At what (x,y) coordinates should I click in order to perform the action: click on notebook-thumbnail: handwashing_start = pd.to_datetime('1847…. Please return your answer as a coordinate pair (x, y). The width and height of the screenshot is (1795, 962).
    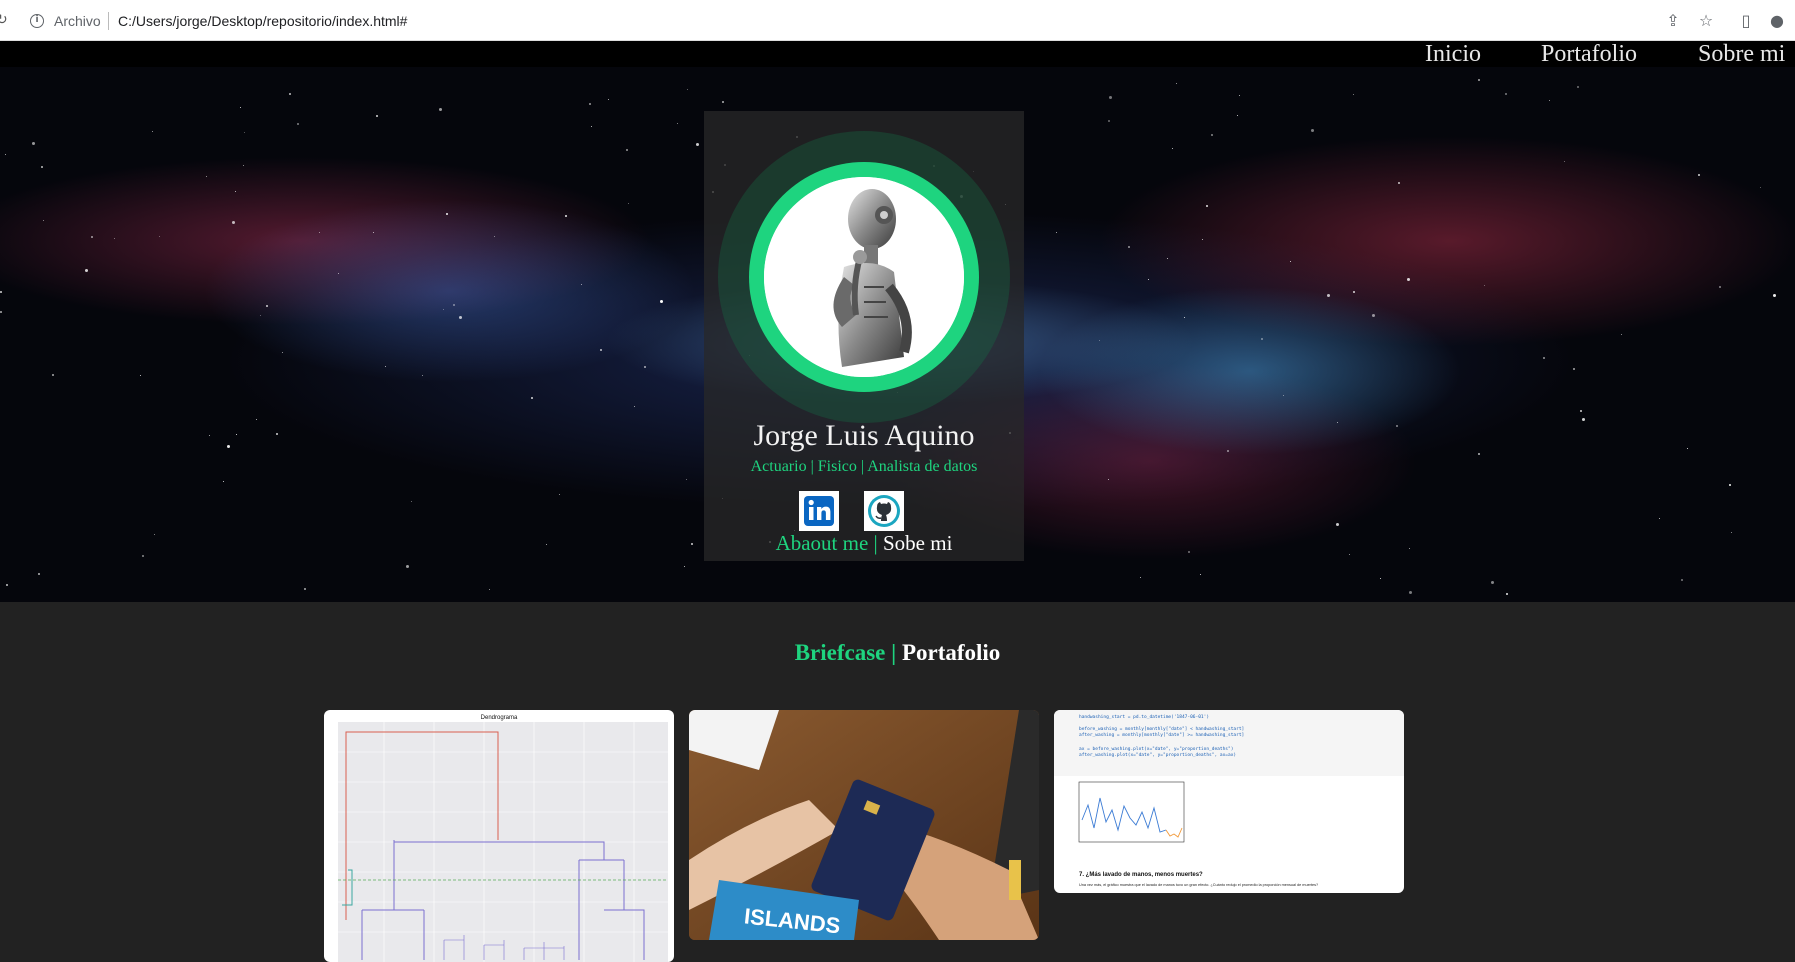
    Looking at the image, I should click on (1229, 798).